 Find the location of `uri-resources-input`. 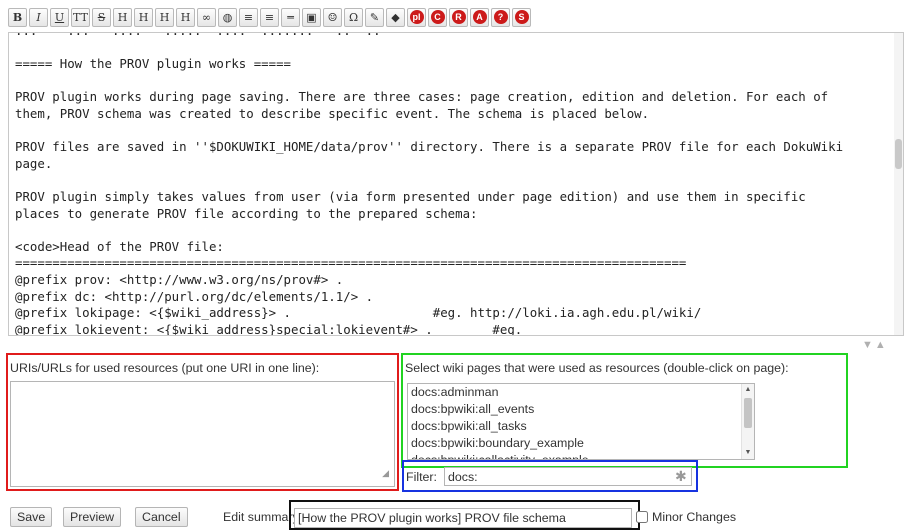

uri-resources-input is located at coordinates (202, 434).